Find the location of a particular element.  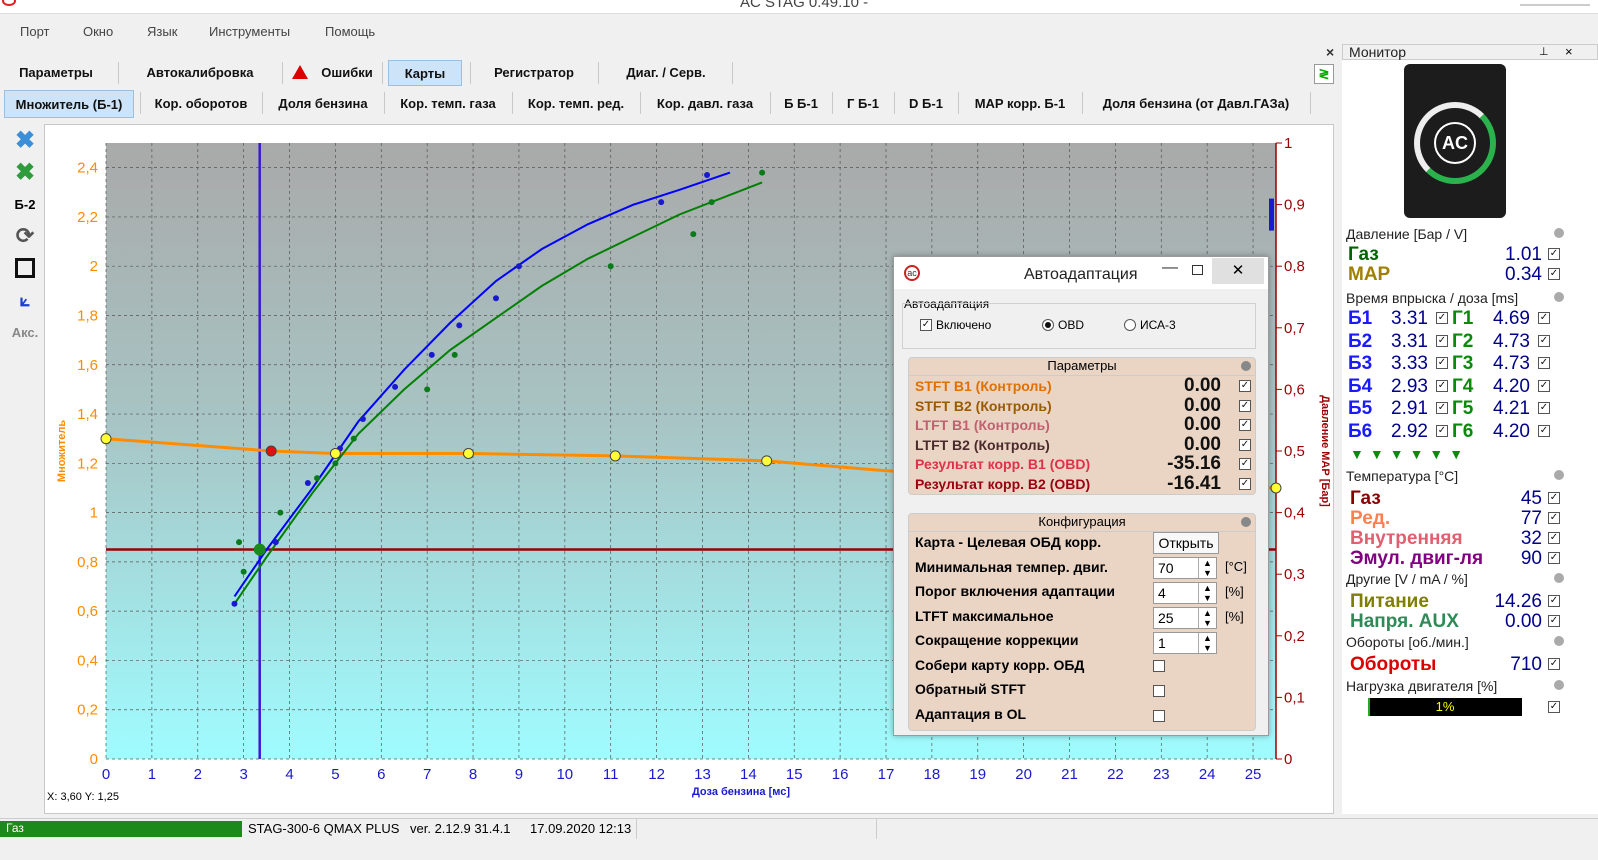

tab-recorder: Регистратор is located at coordinates (534, 73).